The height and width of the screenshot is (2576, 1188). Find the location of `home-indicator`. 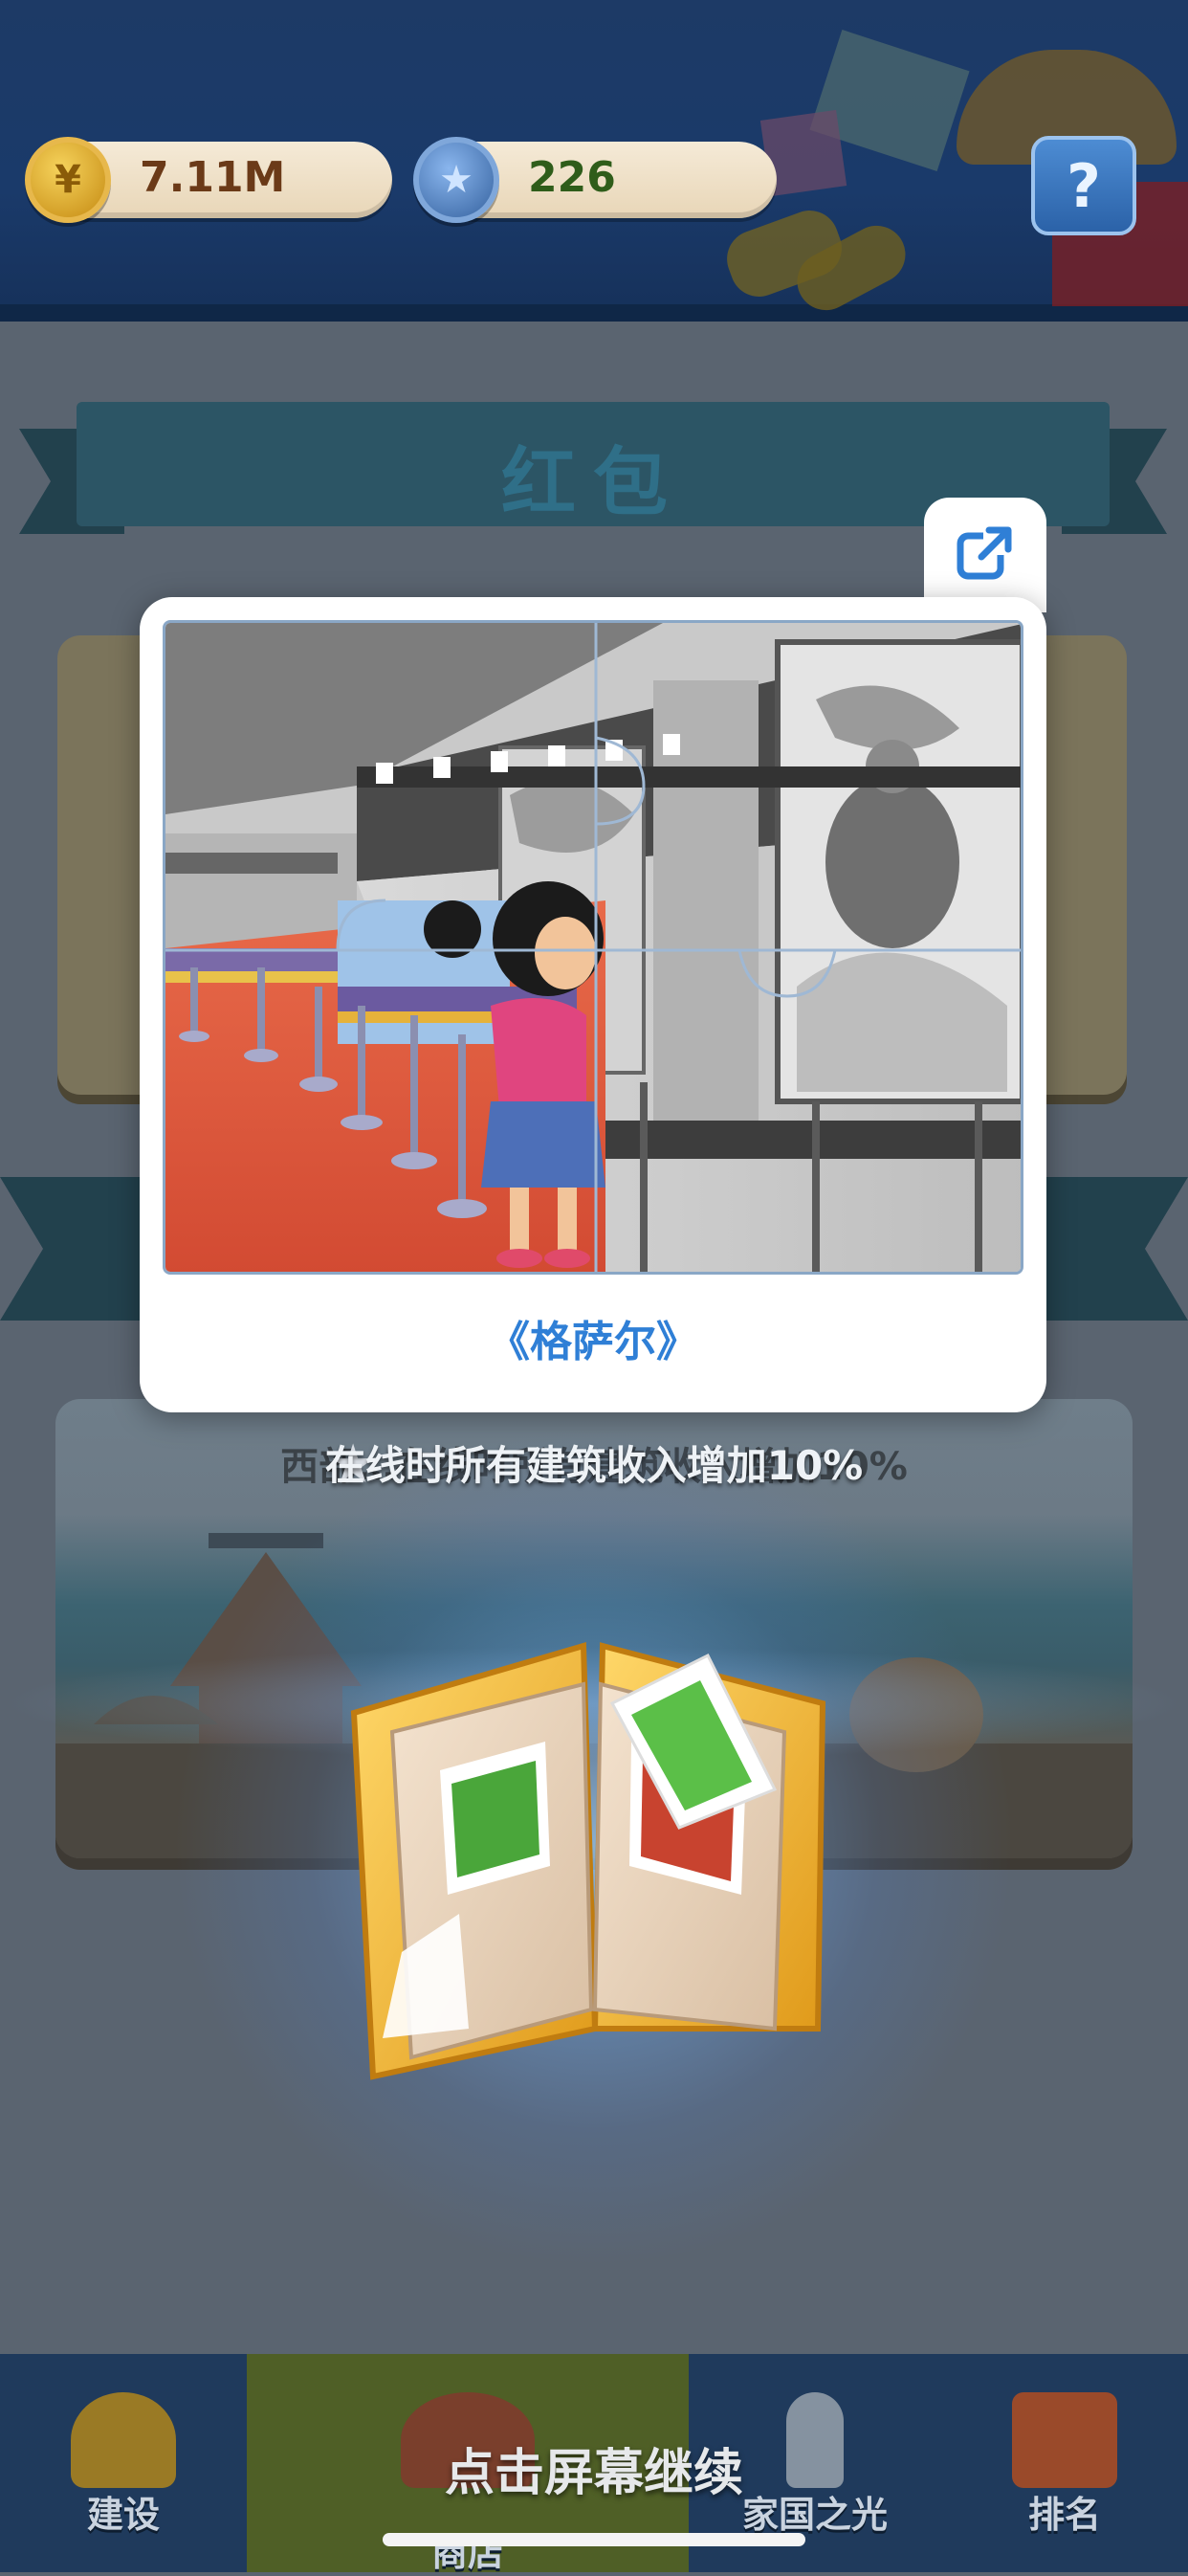

home-indicator is located at coordinates (594, 2539).